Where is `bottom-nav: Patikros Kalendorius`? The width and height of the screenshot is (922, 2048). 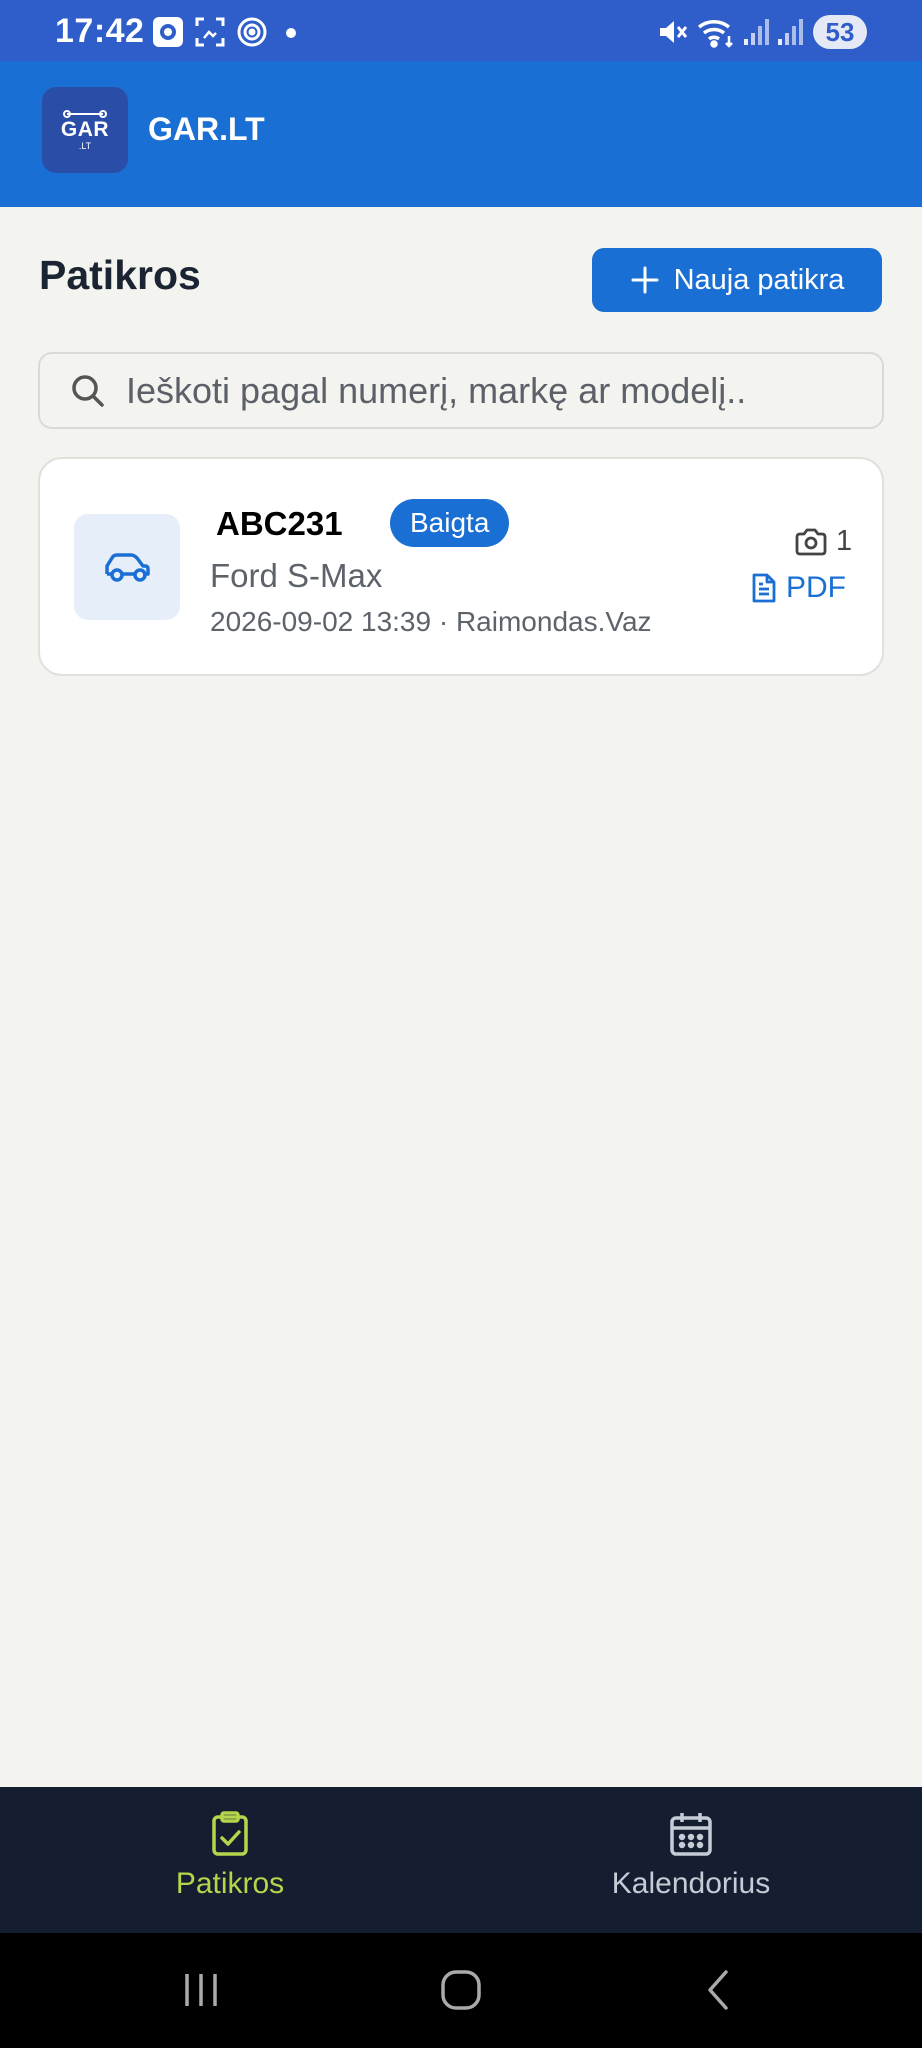
bottom-nav: Patikros Kalendorius is located at coordinates (461, 1860).